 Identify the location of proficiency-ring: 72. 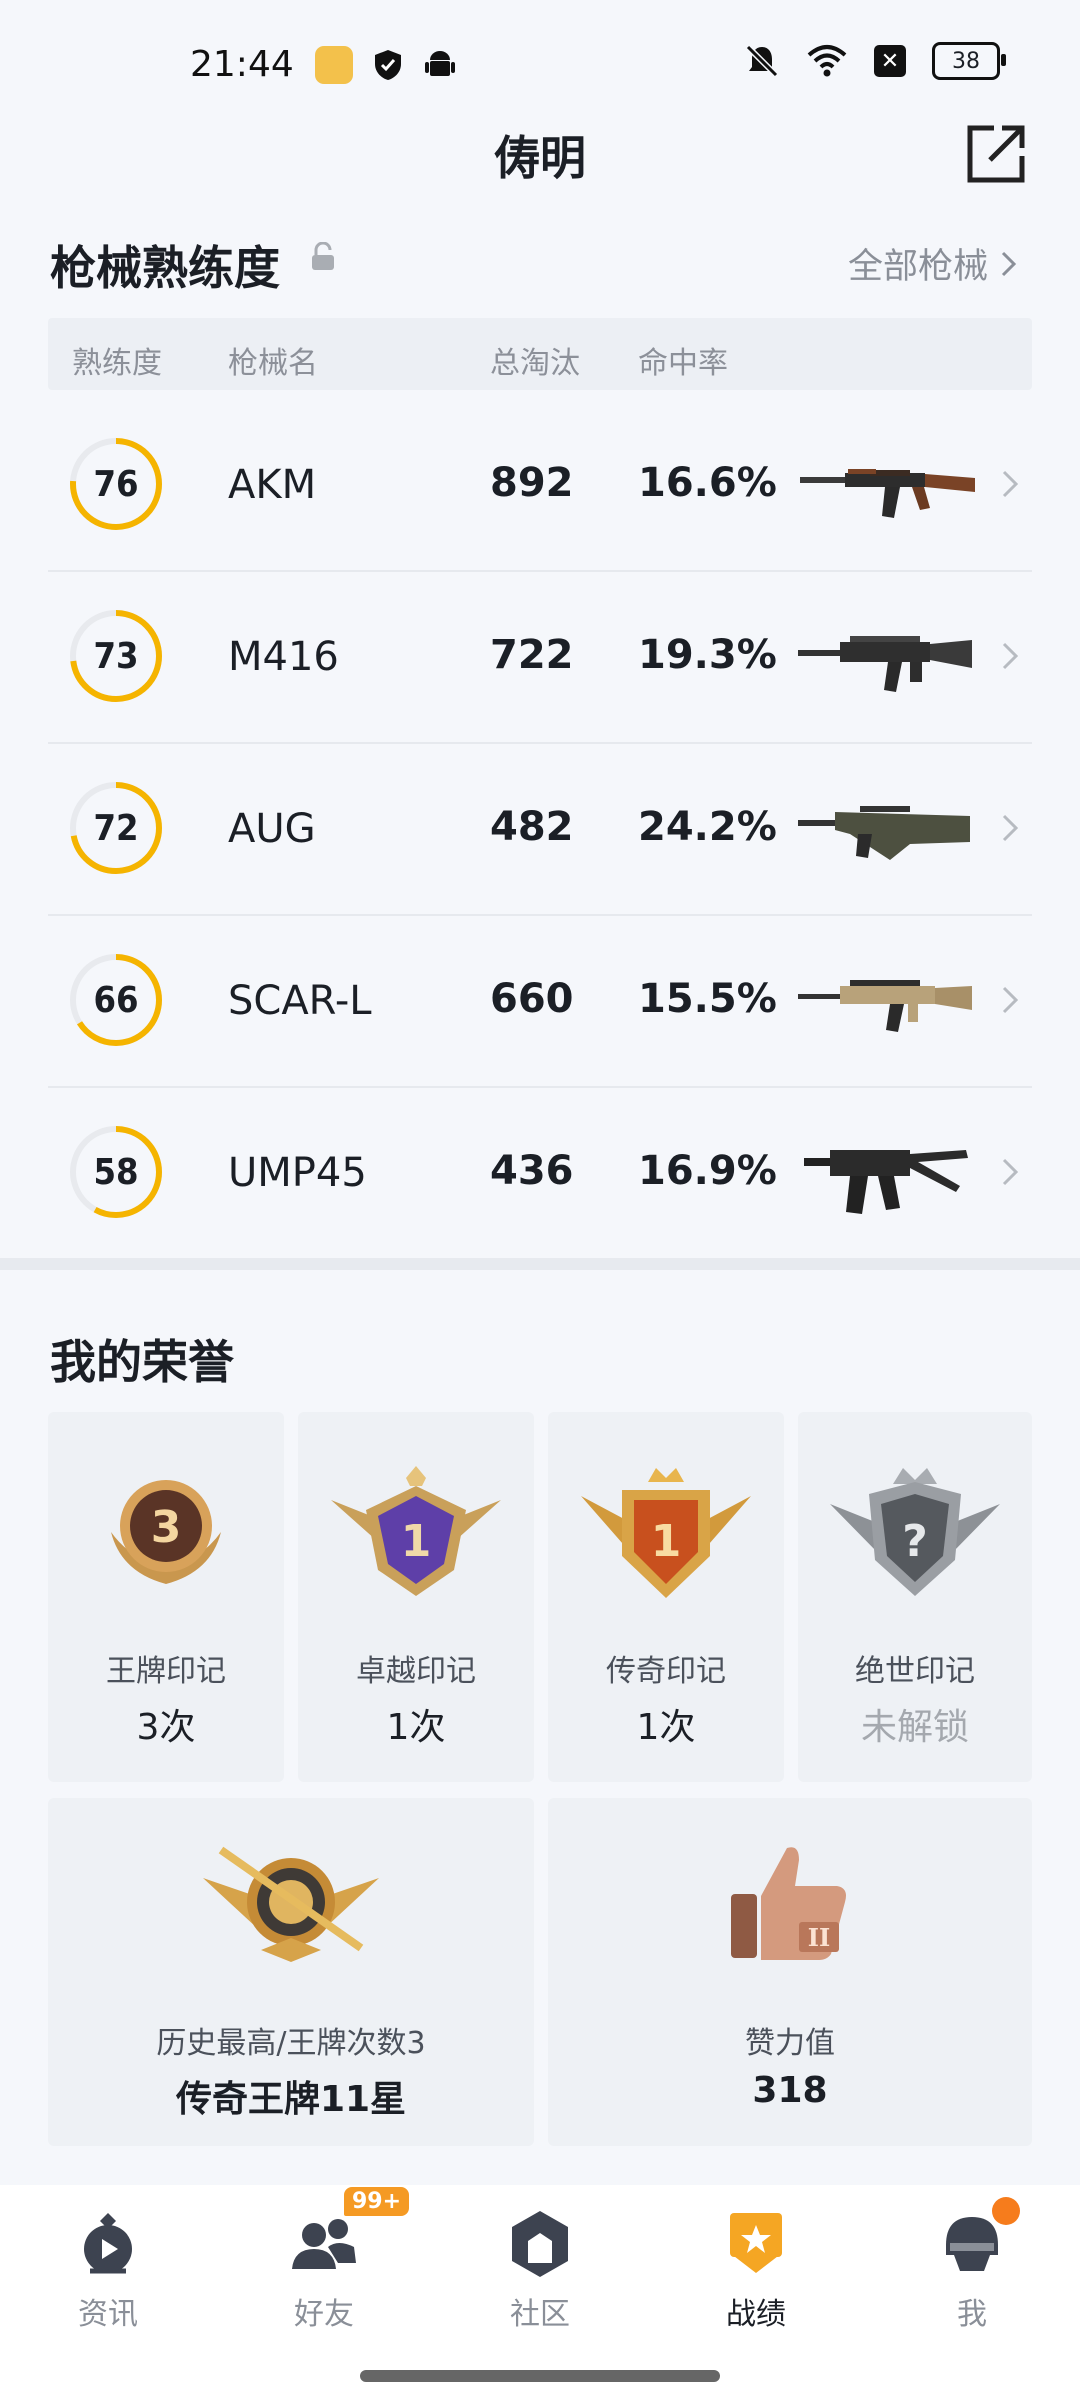
(116, 828).